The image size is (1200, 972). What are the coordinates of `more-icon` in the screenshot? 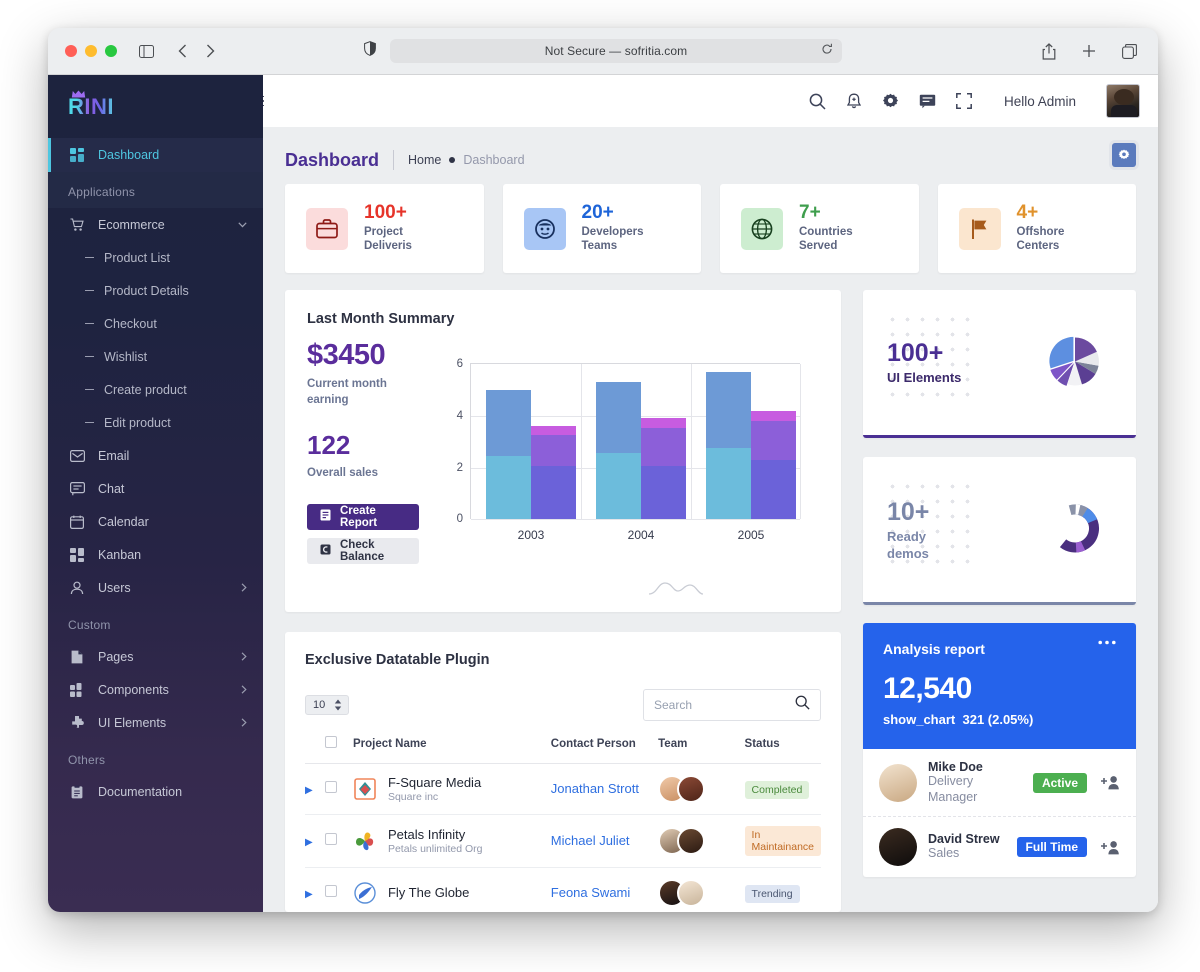 It's located at (1107, 642).